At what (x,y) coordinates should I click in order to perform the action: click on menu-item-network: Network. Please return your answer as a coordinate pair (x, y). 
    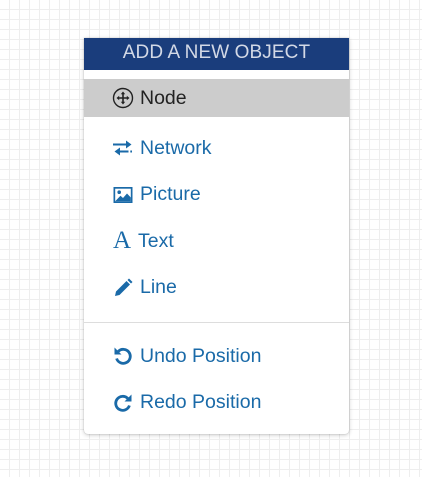
    Looking at the image, I should click on (216, 148).